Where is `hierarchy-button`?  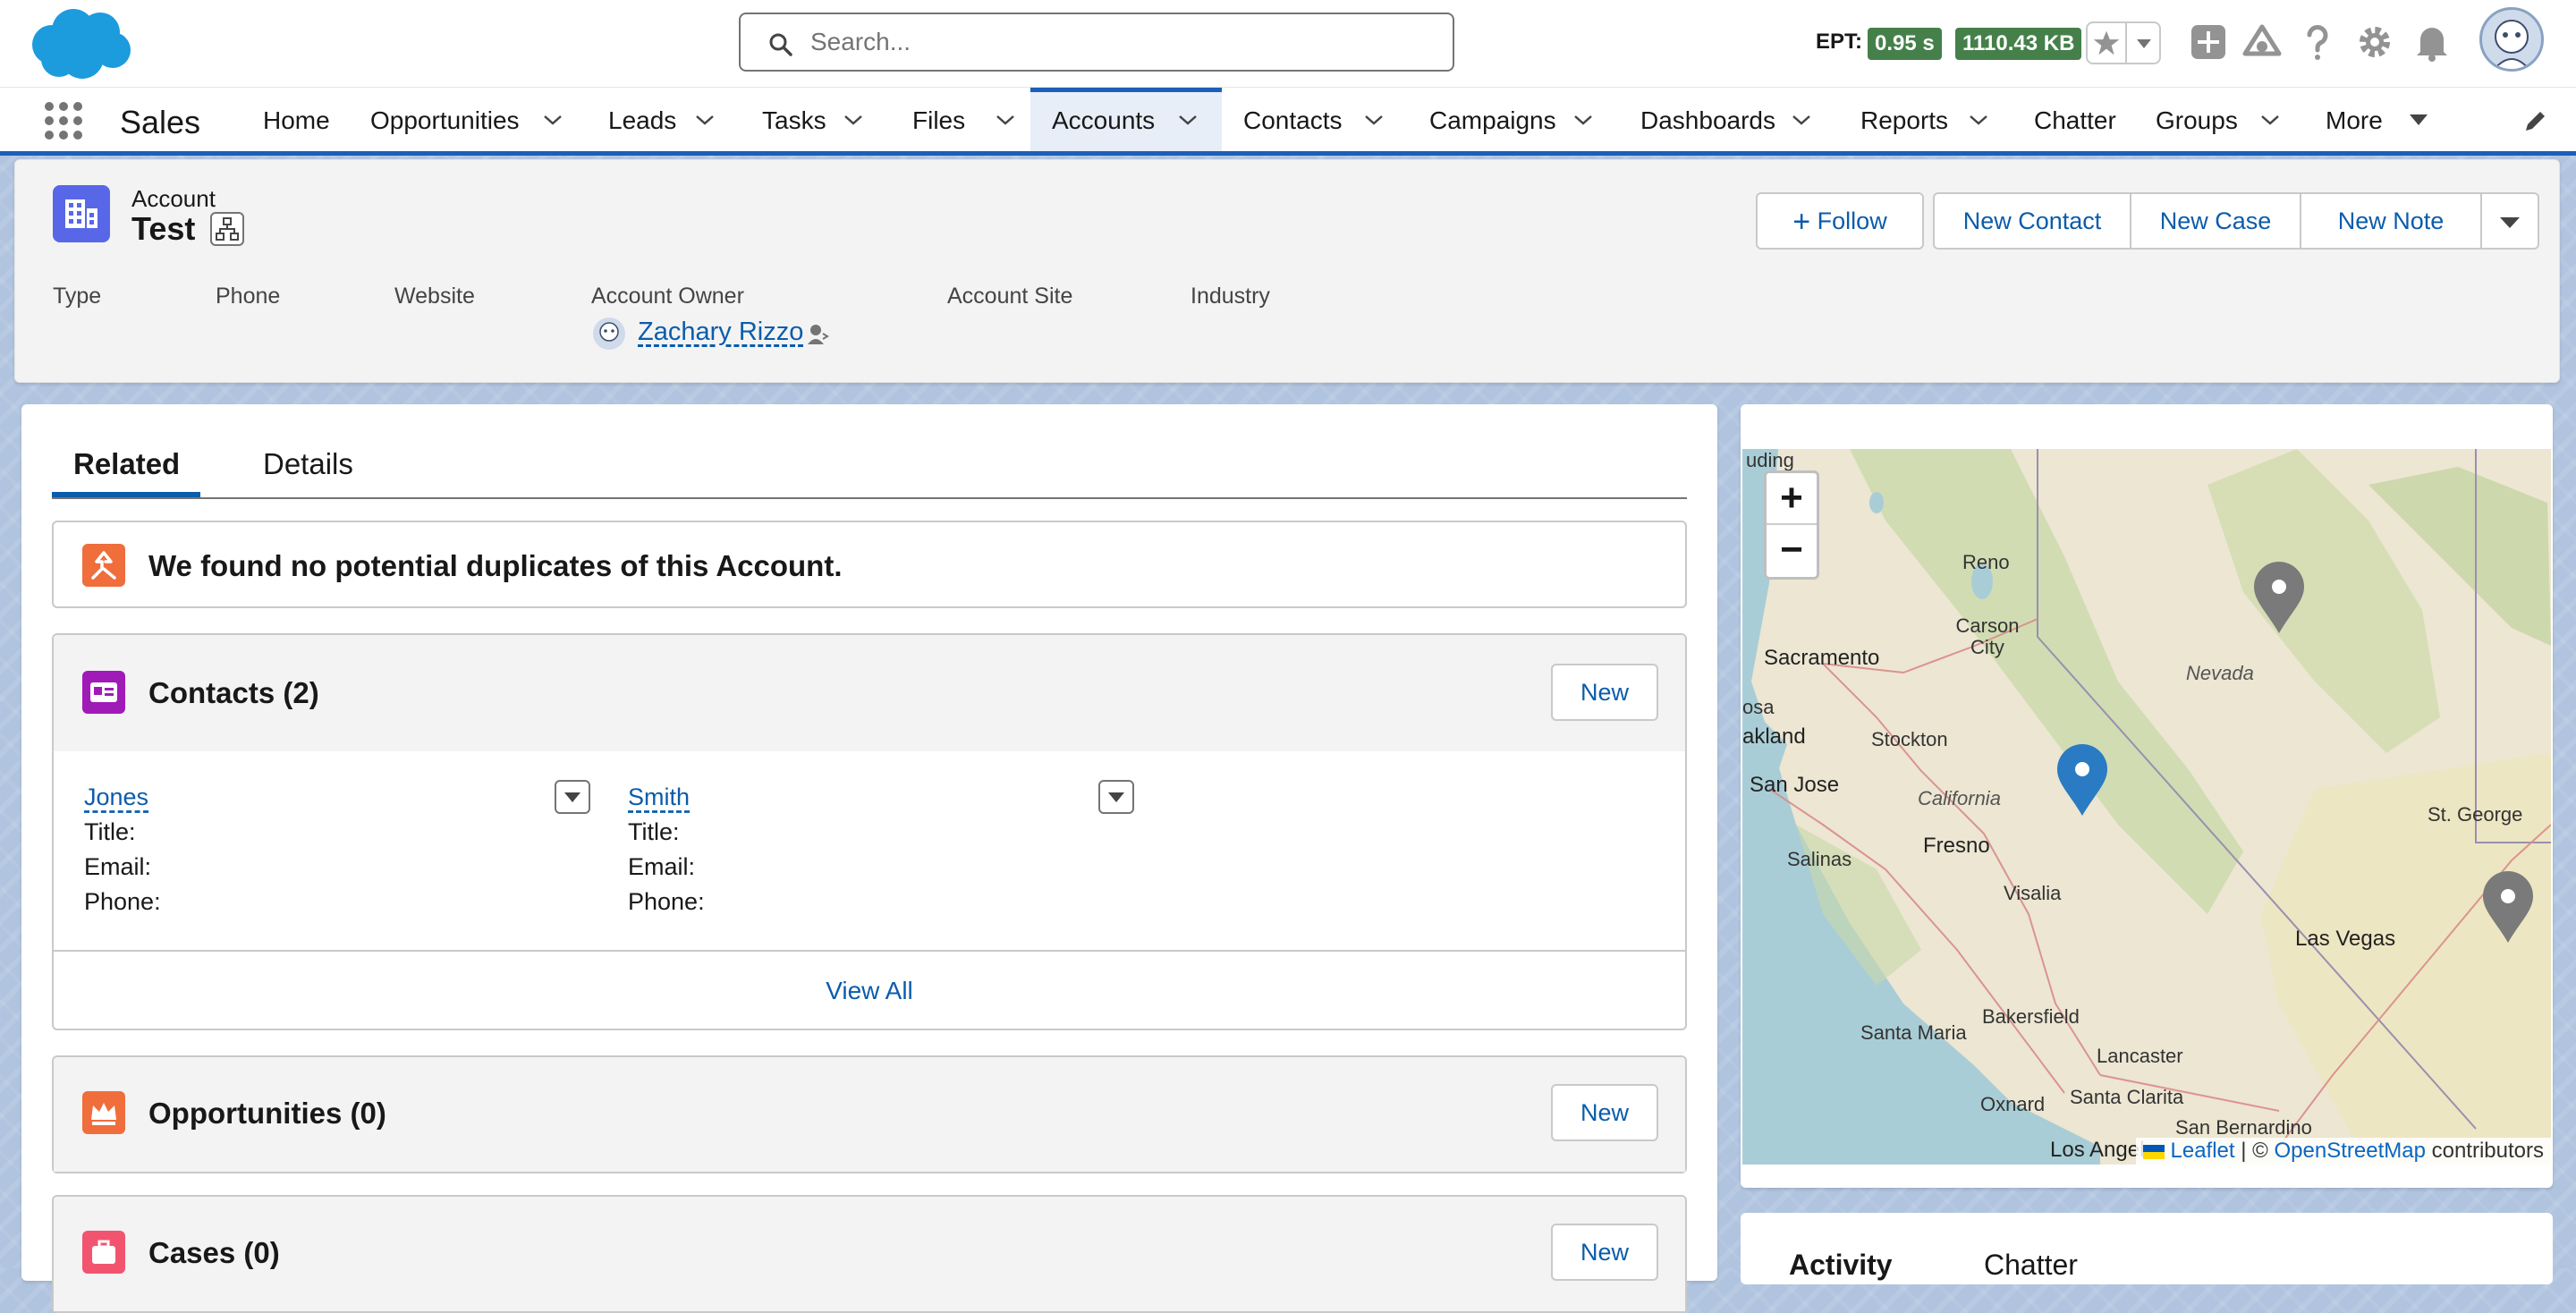 hierarchy-button is located at coordinates (227, 229).